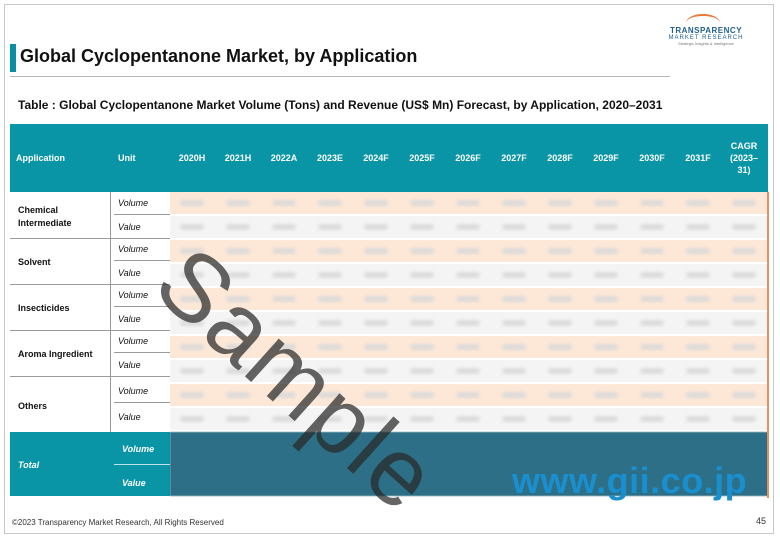 The height and width of the screenshot is (540, 780). Describe the element at coordinates (238, 158) in the screenshot. I see `col-header-2021h: 2021H` at that location.